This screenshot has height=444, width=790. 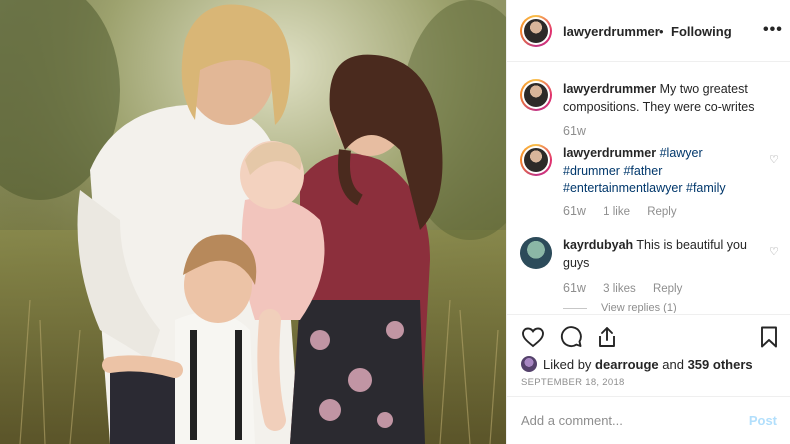 I want to click on comment-meta: 61w 1 like Reply, so click(x=627, y=211).